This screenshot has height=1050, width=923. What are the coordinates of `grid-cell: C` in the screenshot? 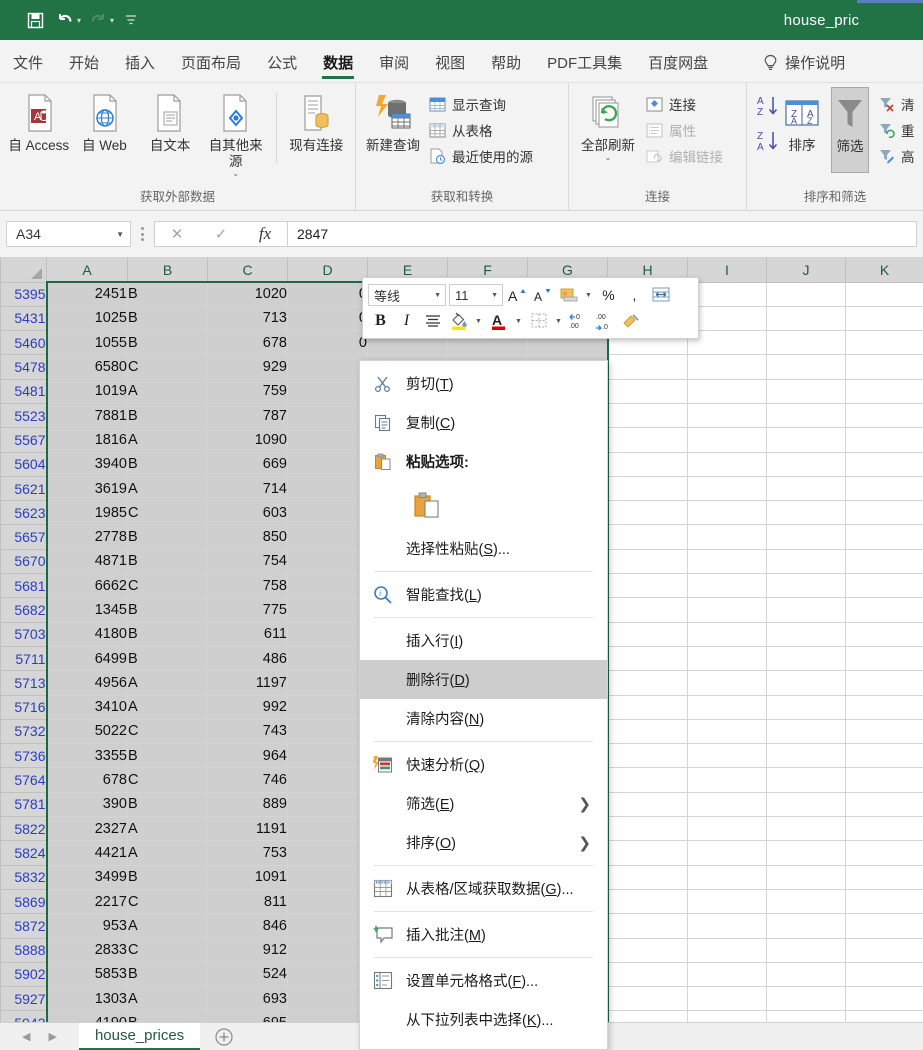 It's located at (167, 367).